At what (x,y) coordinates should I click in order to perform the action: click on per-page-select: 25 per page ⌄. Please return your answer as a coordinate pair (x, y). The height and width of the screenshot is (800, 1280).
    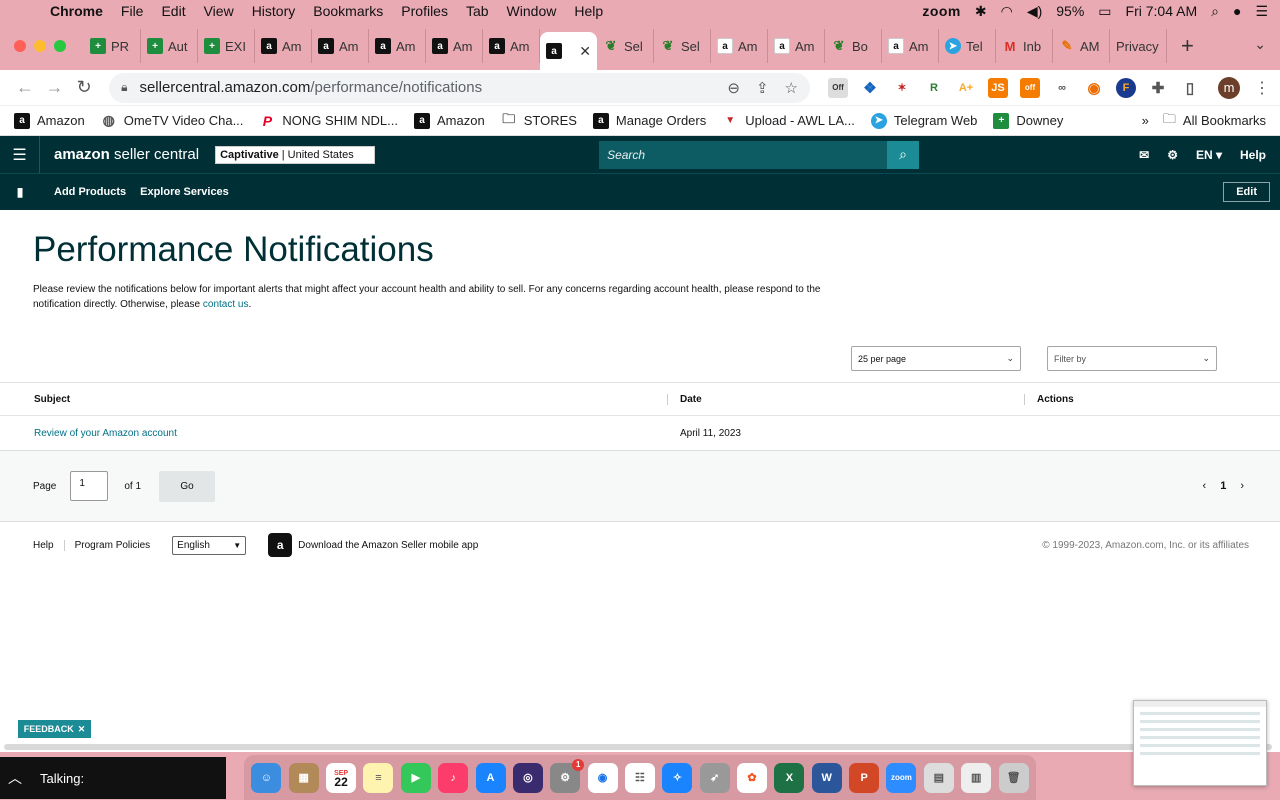
    Looking at the image, I should click on (936, 358).